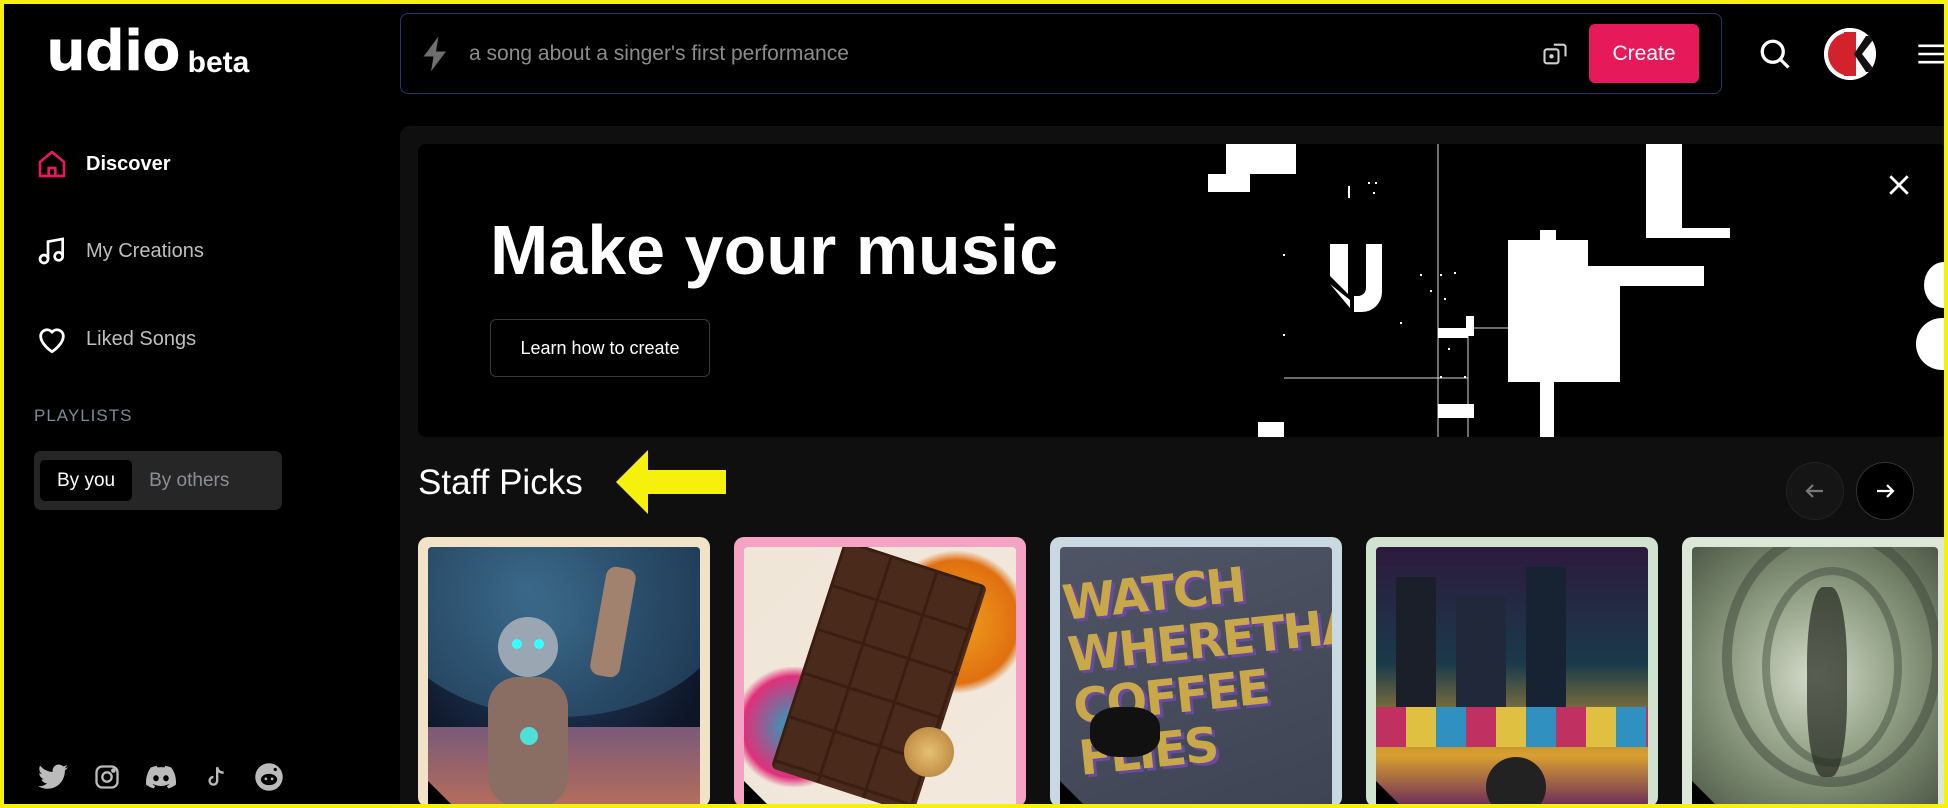 This screenshot has width=1948, height=808. What do you see at coordinates (1512, 677) in the screenshot?
I see `song-cover-neon-city-mic` at bounding box center [1512, 677].